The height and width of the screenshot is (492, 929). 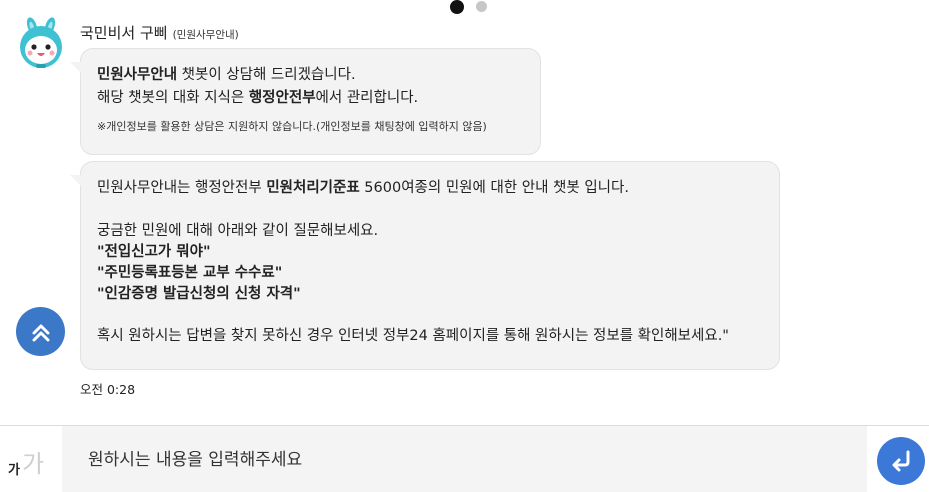 What do you see at coordinates (238, 231) in the screenshot?
I see `guide-prompt: 궁금한 민원에 대해 아래와 같이 질문해보세요.` at bounding box center [238, 231].